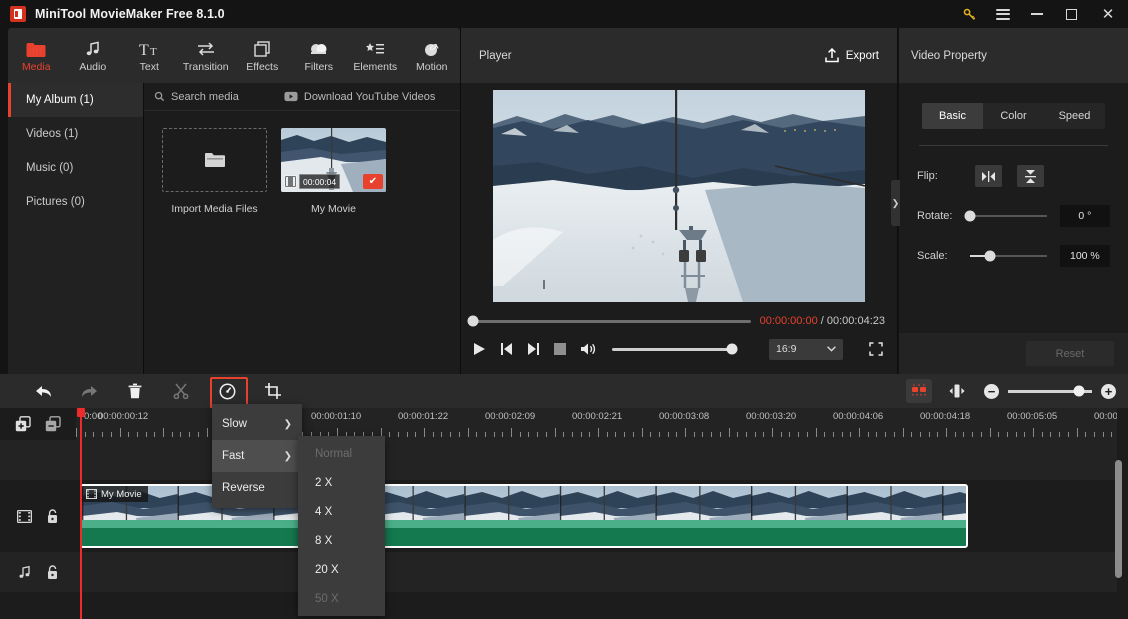 The width and height of the screenshot is (1128, 619). What do you see at coordinates (214, 160) in the screenshot?
I see `import-media-files-button` at bounding box center [214, 160].